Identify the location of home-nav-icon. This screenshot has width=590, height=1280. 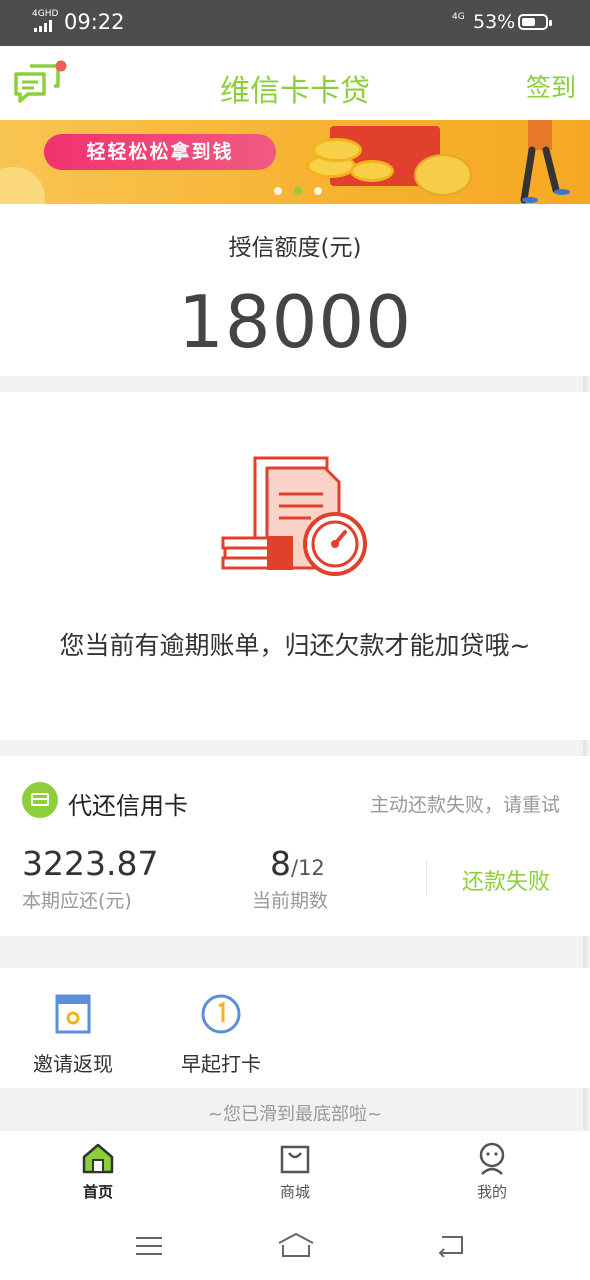
(296, 1245).